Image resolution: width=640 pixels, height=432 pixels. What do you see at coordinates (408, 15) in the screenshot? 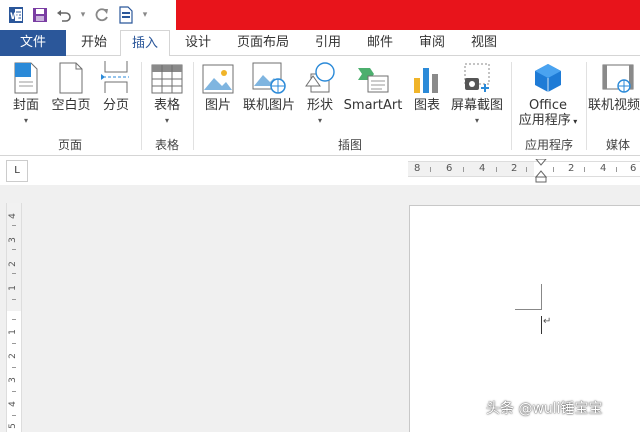
I see `title-bar-background` at bounding box center [408, 15].